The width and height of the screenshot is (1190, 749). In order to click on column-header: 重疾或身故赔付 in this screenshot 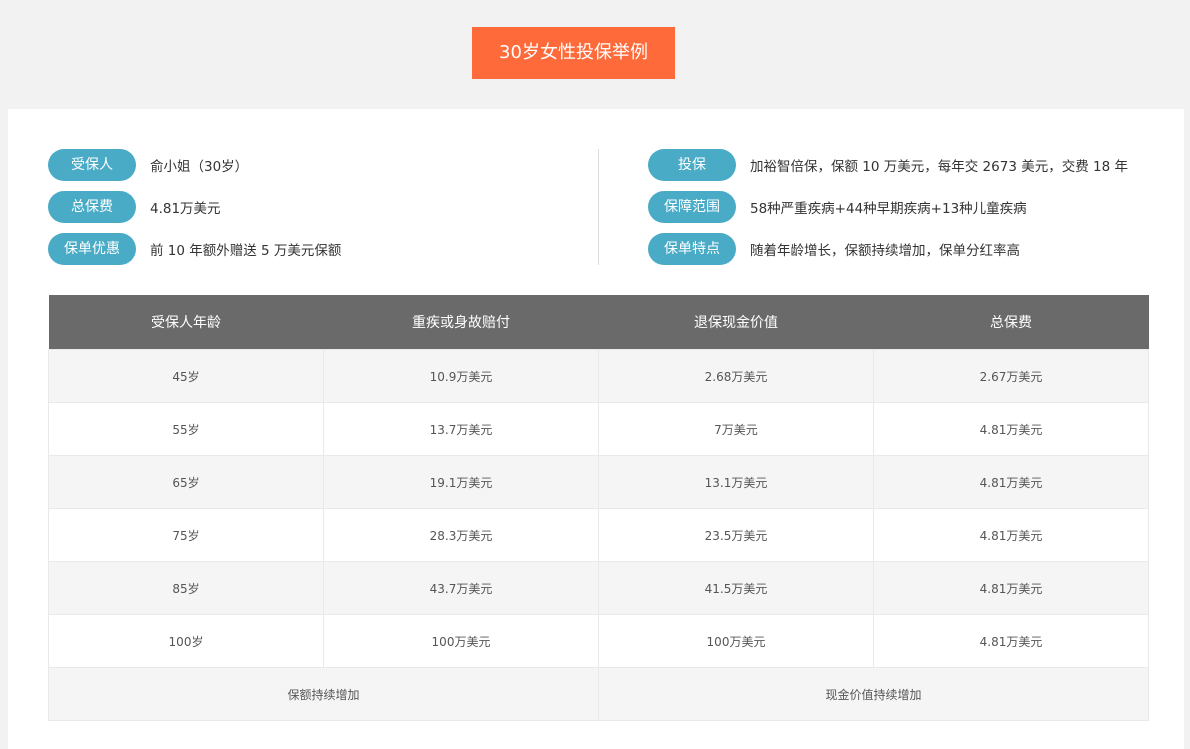, I will do `click(461, 322)`.